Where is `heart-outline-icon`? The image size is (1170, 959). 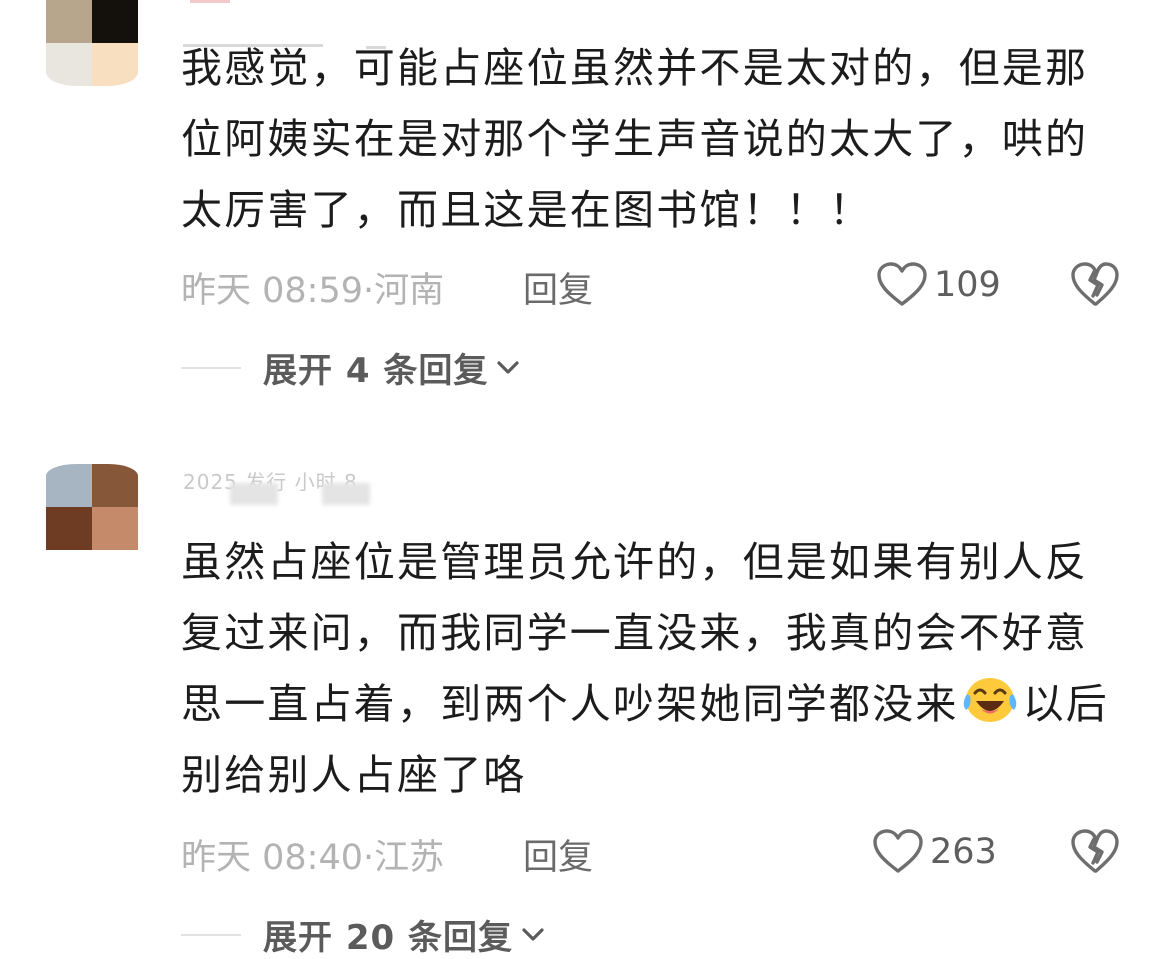 heart-outline-icon is located at coordinates (898, 851).